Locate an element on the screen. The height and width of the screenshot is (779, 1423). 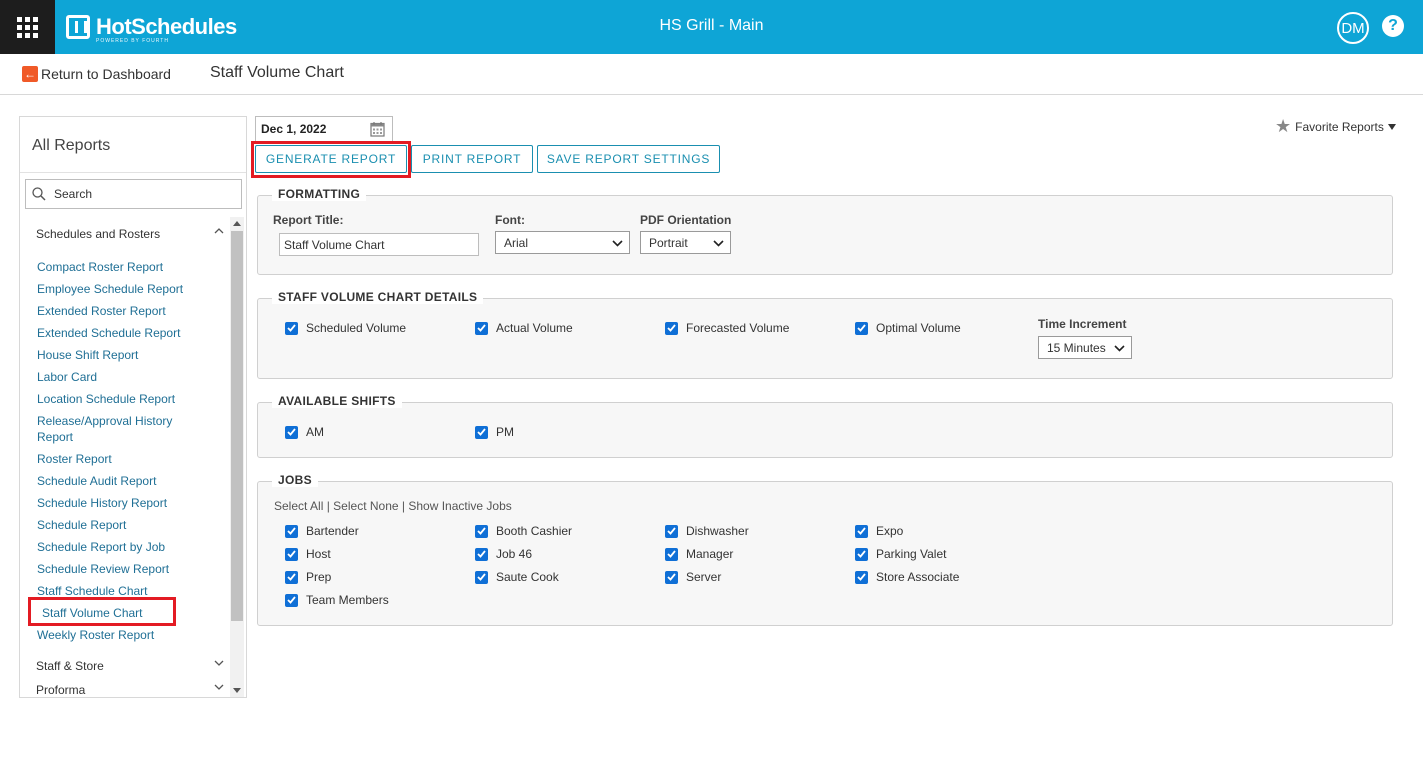
checkbox-job-46: Job 46 is located at coordinates (503, 554).